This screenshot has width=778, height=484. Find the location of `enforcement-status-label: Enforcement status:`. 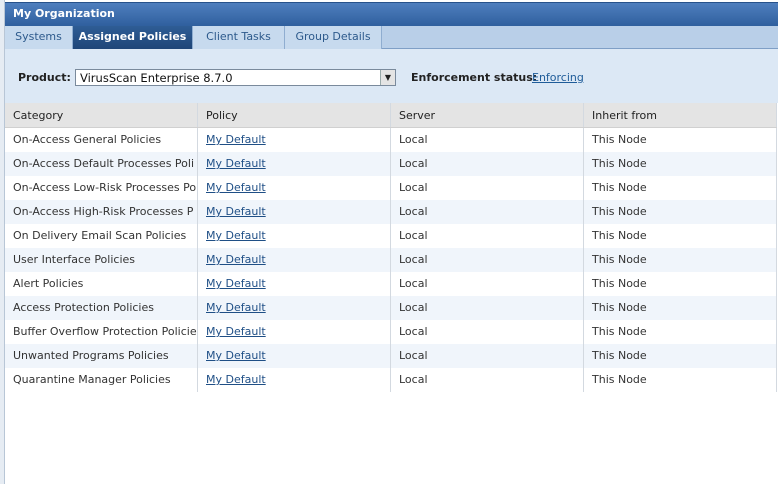

enforcement-status-label: Enforcement status: is located at coordinates (474, 77).